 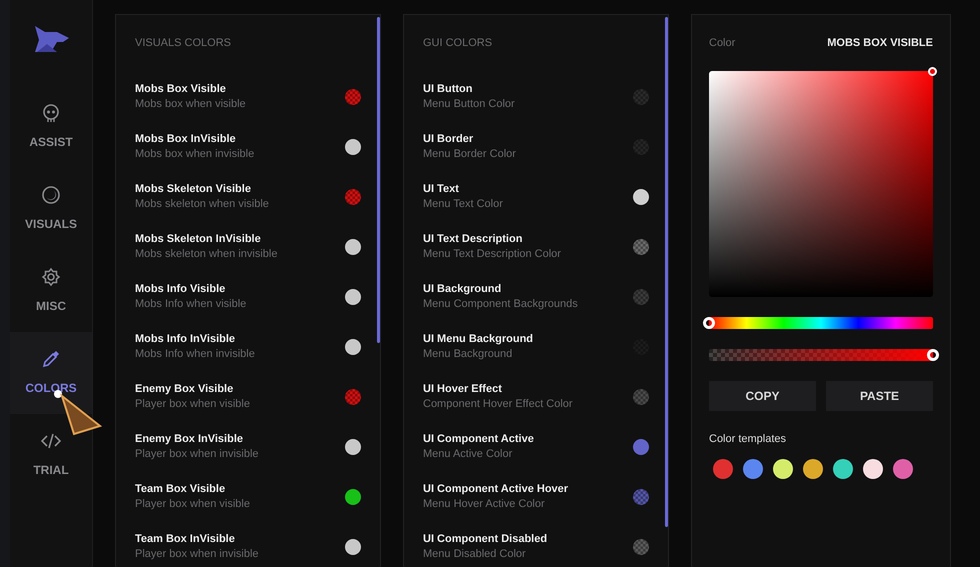 What do you see at coordinates (51, 441) in the screenshot?
I see `code-icon` at bounding box center [51, 441].